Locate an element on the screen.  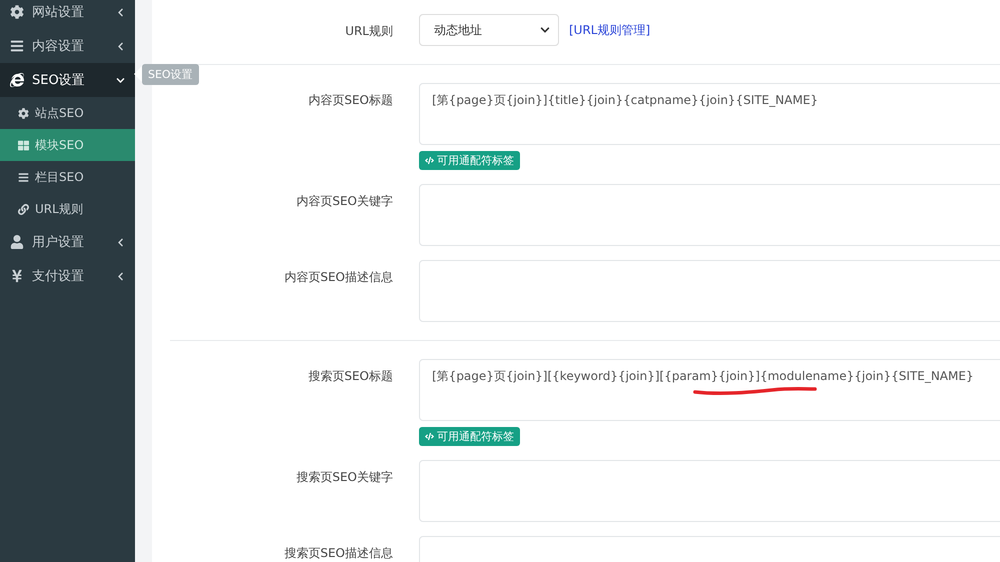
input-field: [第{page}页{join}][{keyword}{join}][{param}{join}]{modulename}{join}{SITE_NAME} is located at coordinates (709, 390).